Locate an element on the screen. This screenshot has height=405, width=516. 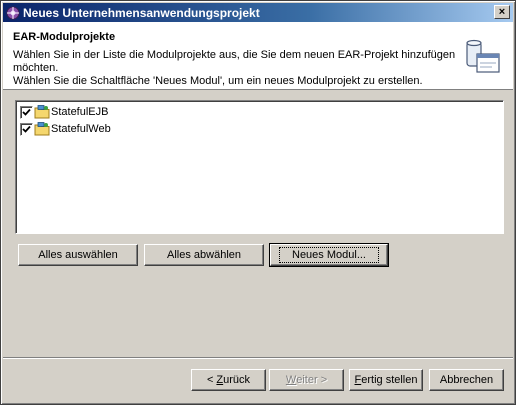
list-item: StatefulWeb is located at coordinates (65, 129).